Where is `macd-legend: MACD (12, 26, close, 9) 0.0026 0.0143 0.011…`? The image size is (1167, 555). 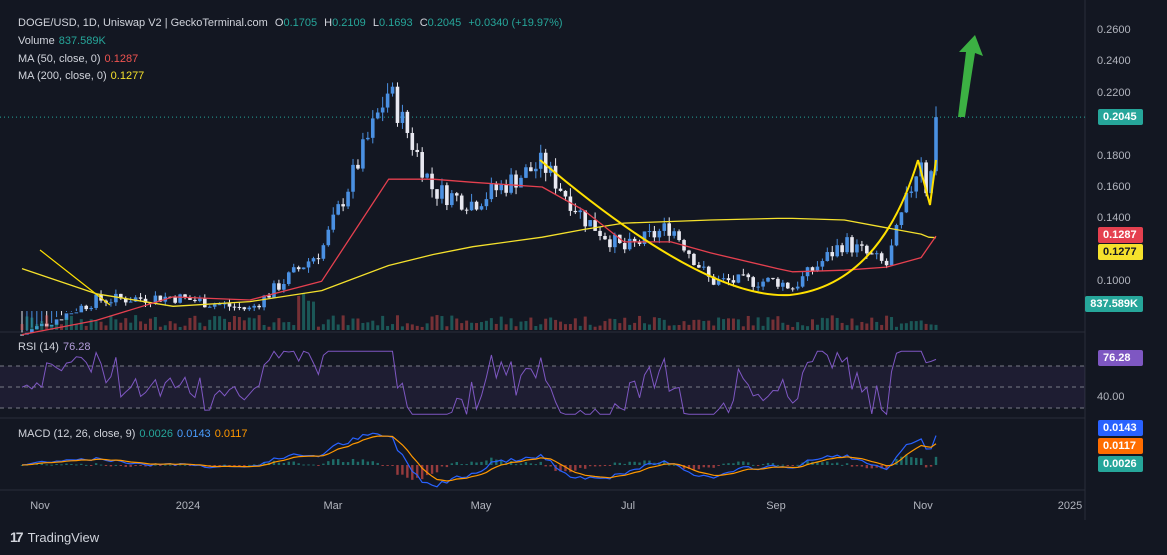 macd-legend: MACD (12, 26, close, 9) 0.0026 0.0143 0.011… is located at coordinates (135, 434).